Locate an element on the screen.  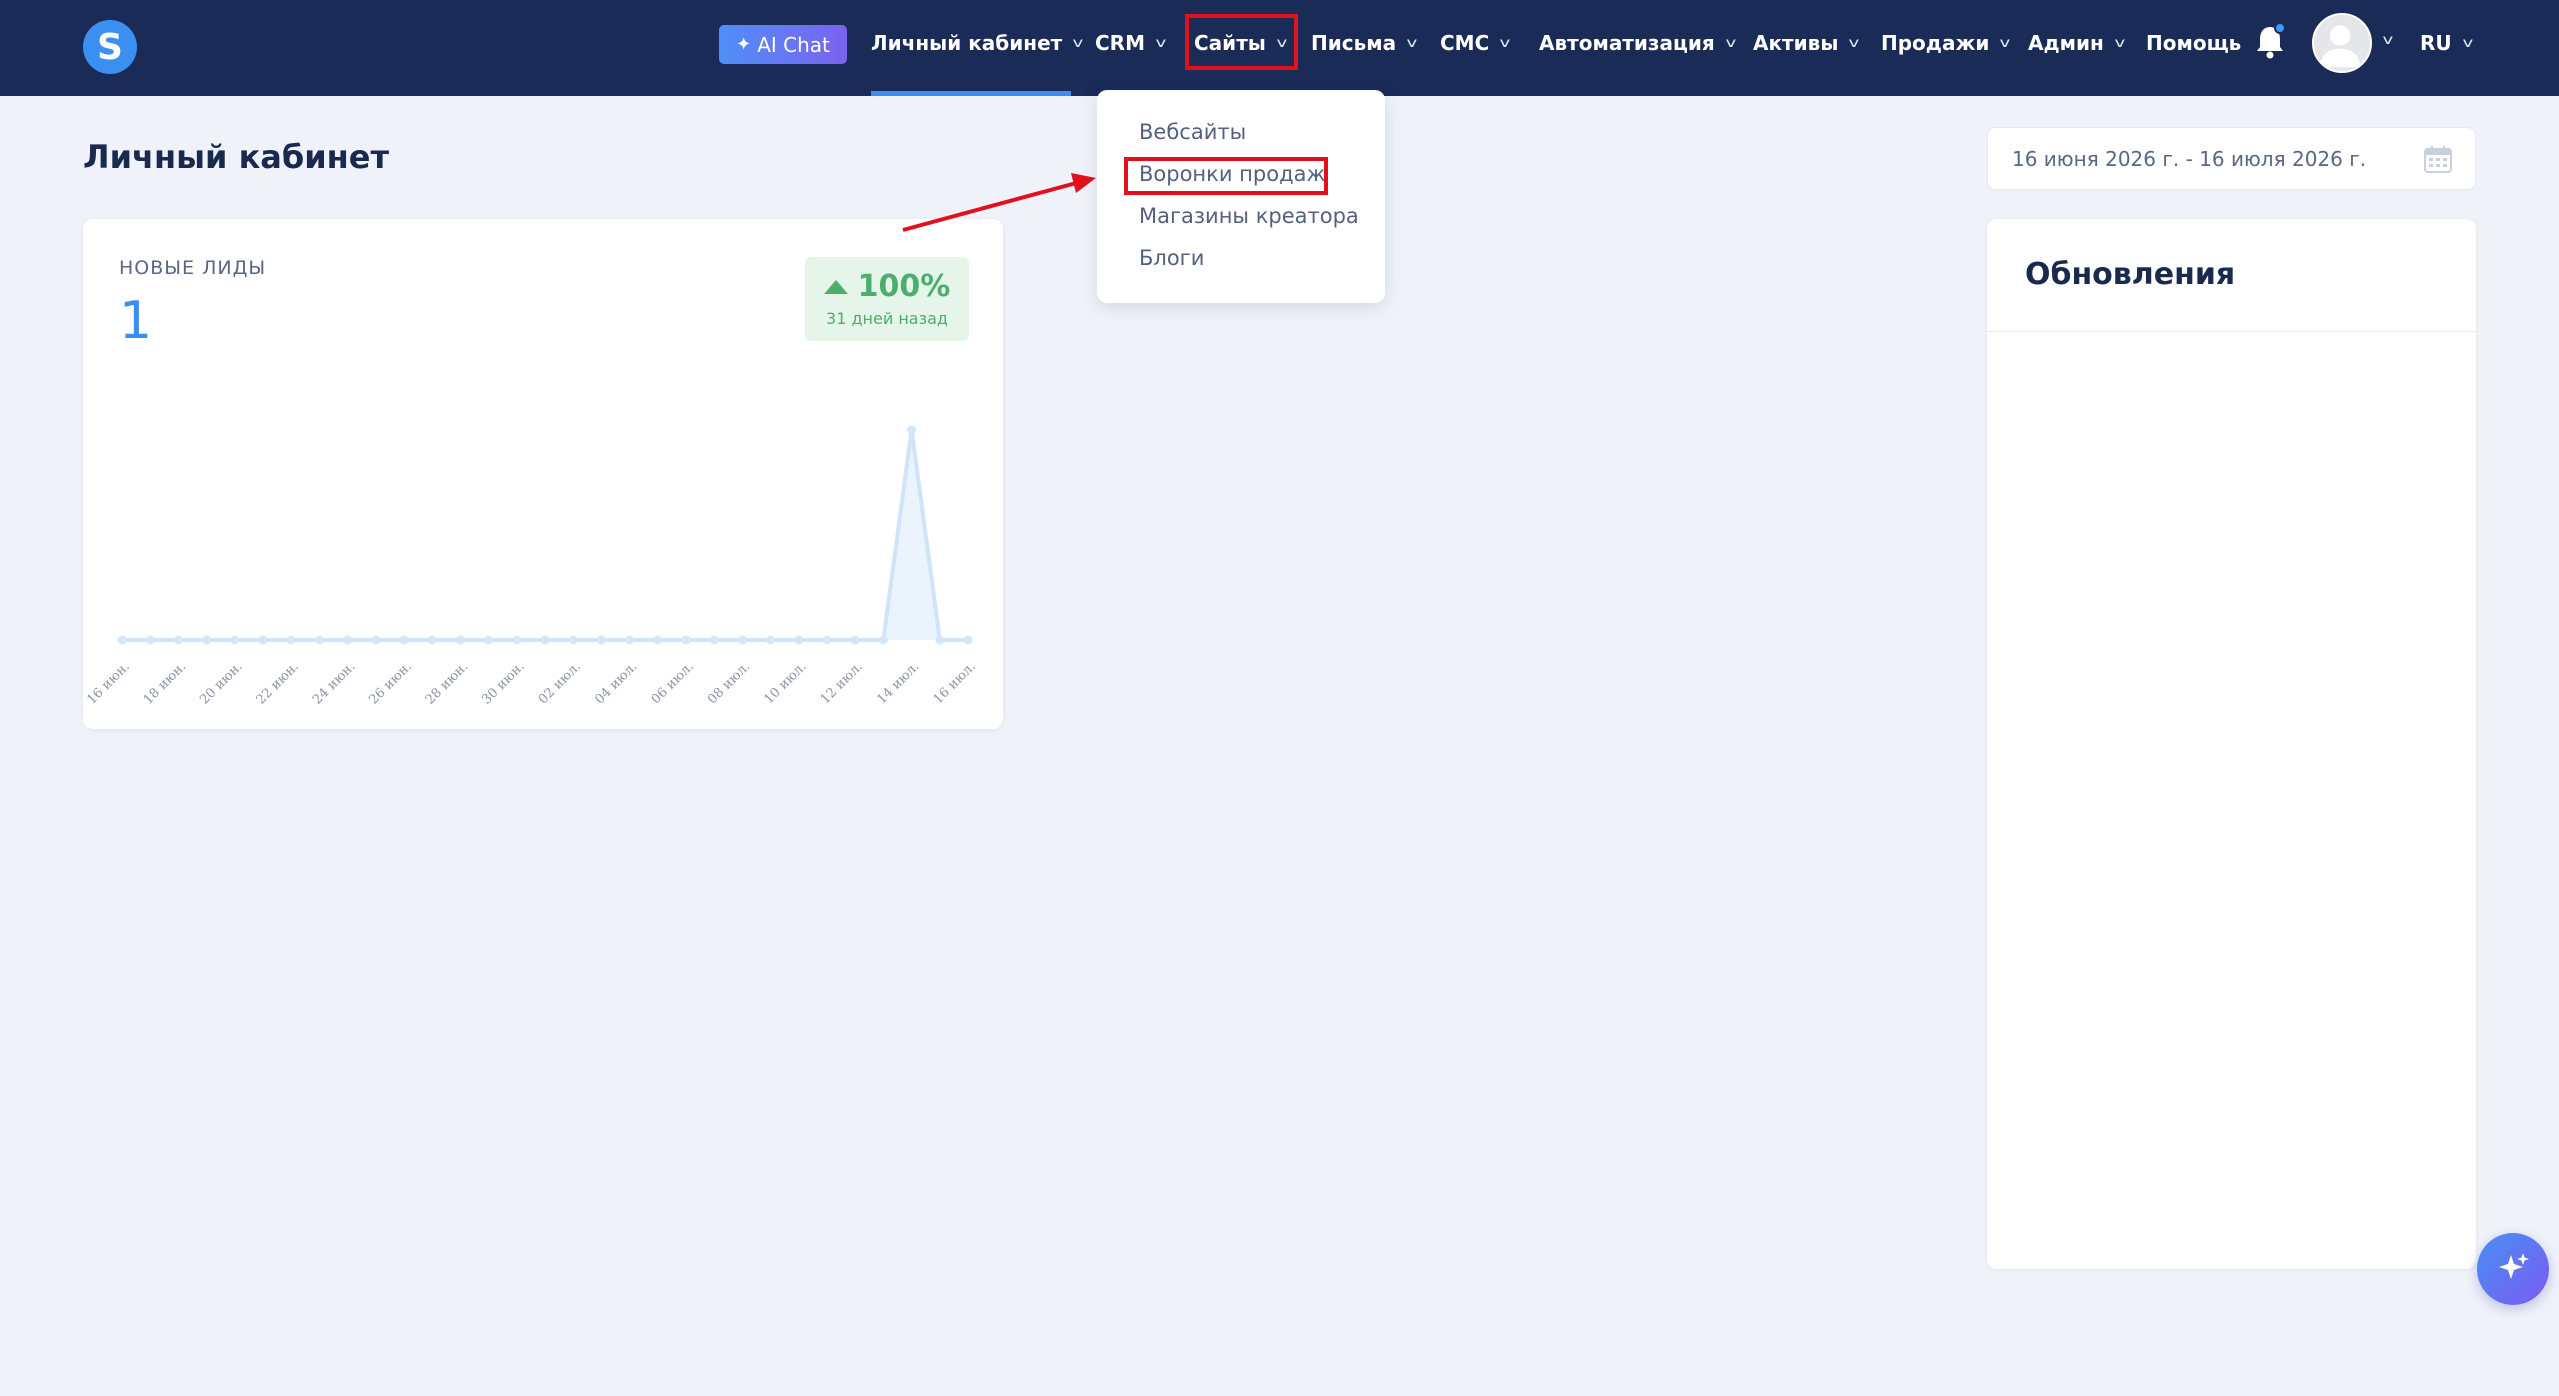
chart-line is located at coordinates (545, 535).